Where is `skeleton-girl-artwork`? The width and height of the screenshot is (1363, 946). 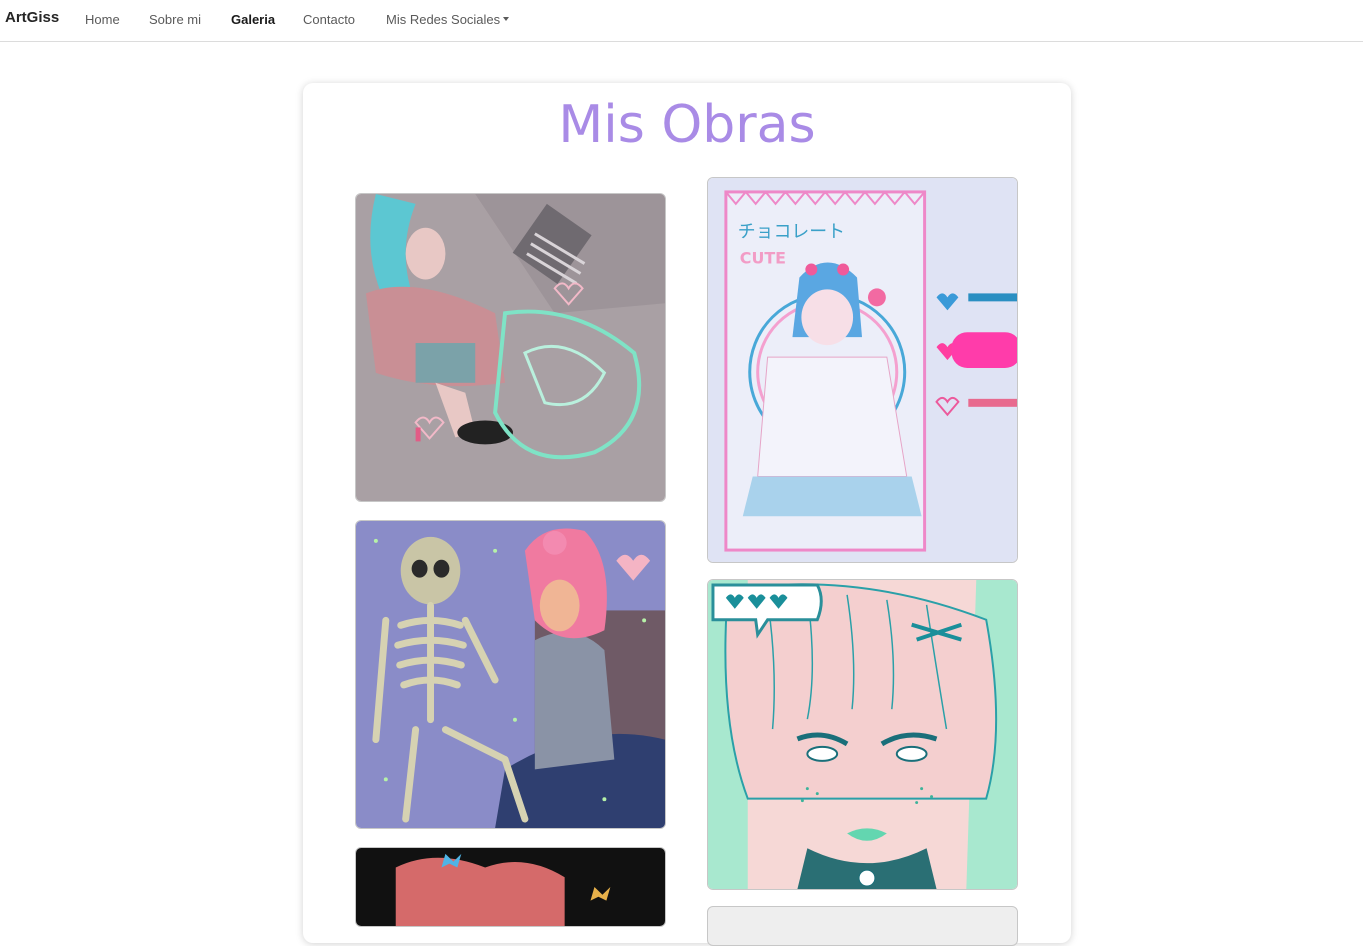
skeleton-girl-artwork is located at coordinates (510, 674).